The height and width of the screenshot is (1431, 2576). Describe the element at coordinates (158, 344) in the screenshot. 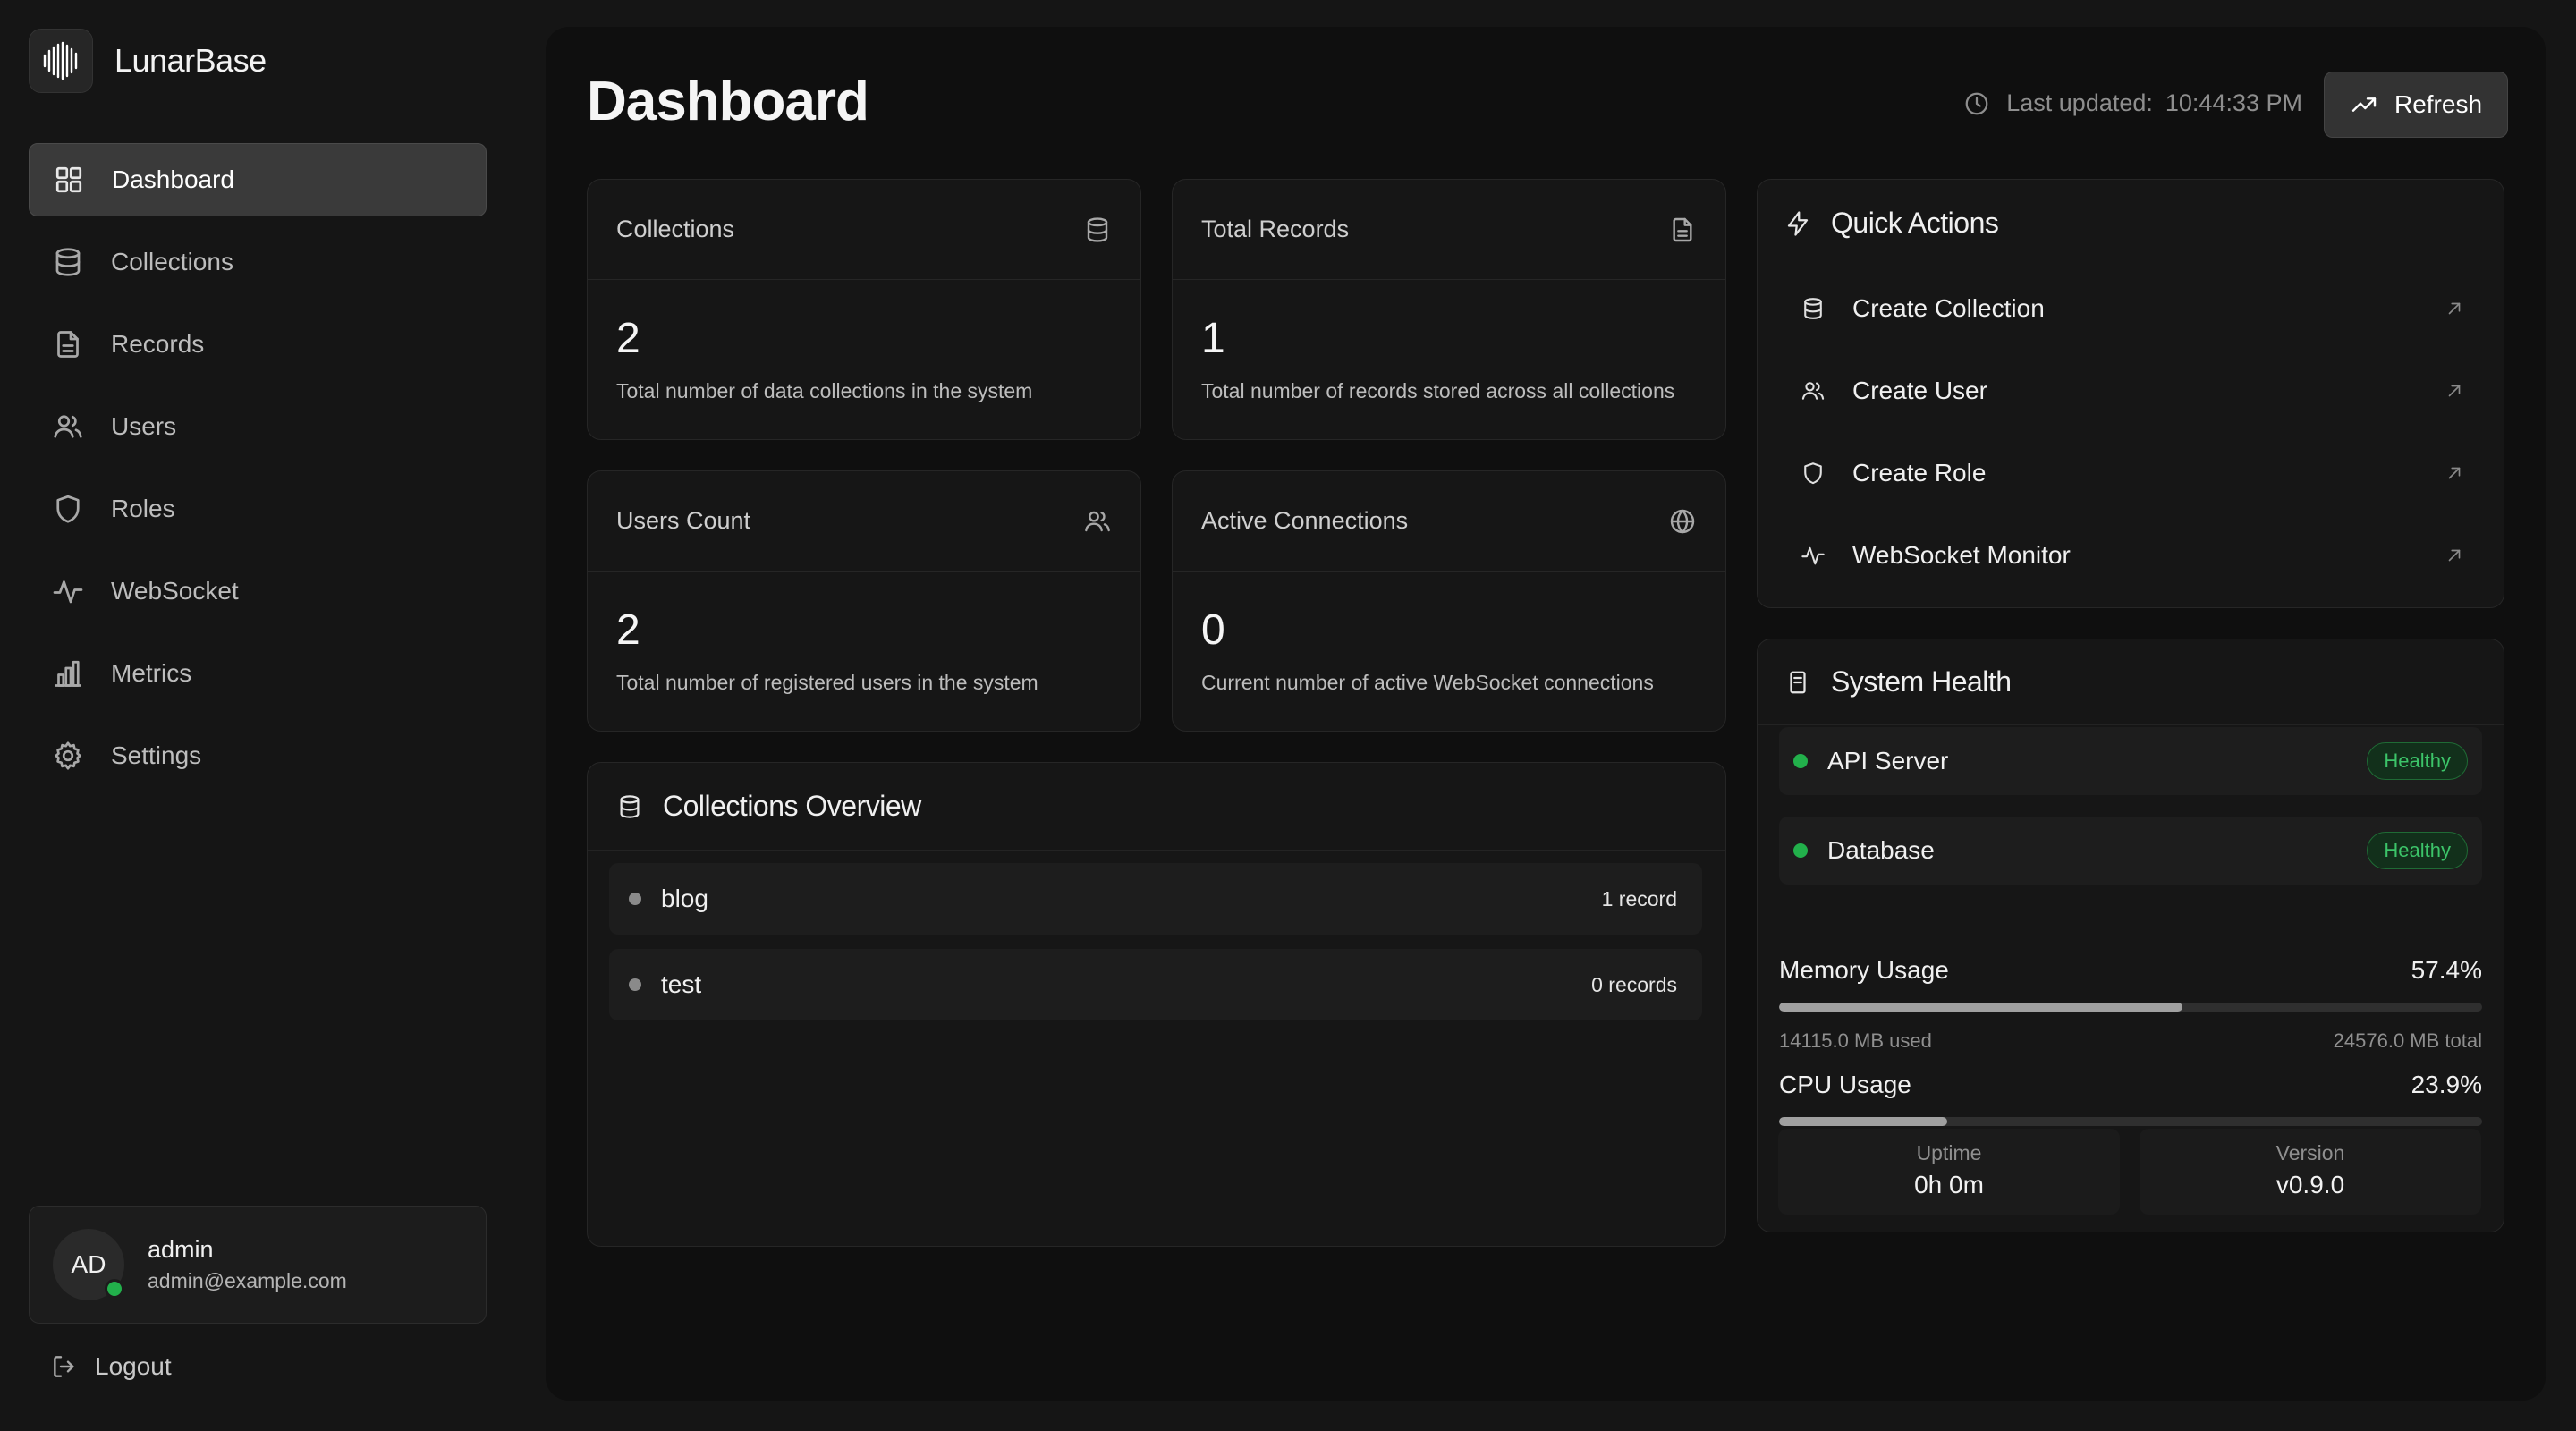

I see `sidebar-item-label: Records` at that location.